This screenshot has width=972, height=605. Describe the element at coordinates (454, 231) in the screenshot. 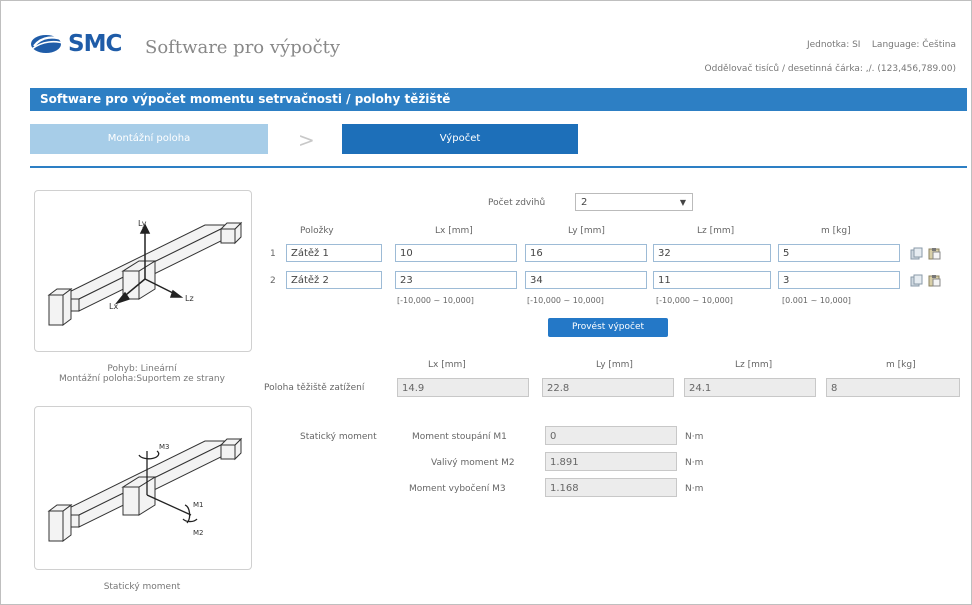

I see `col-lx: Lx [mm]` at that location.